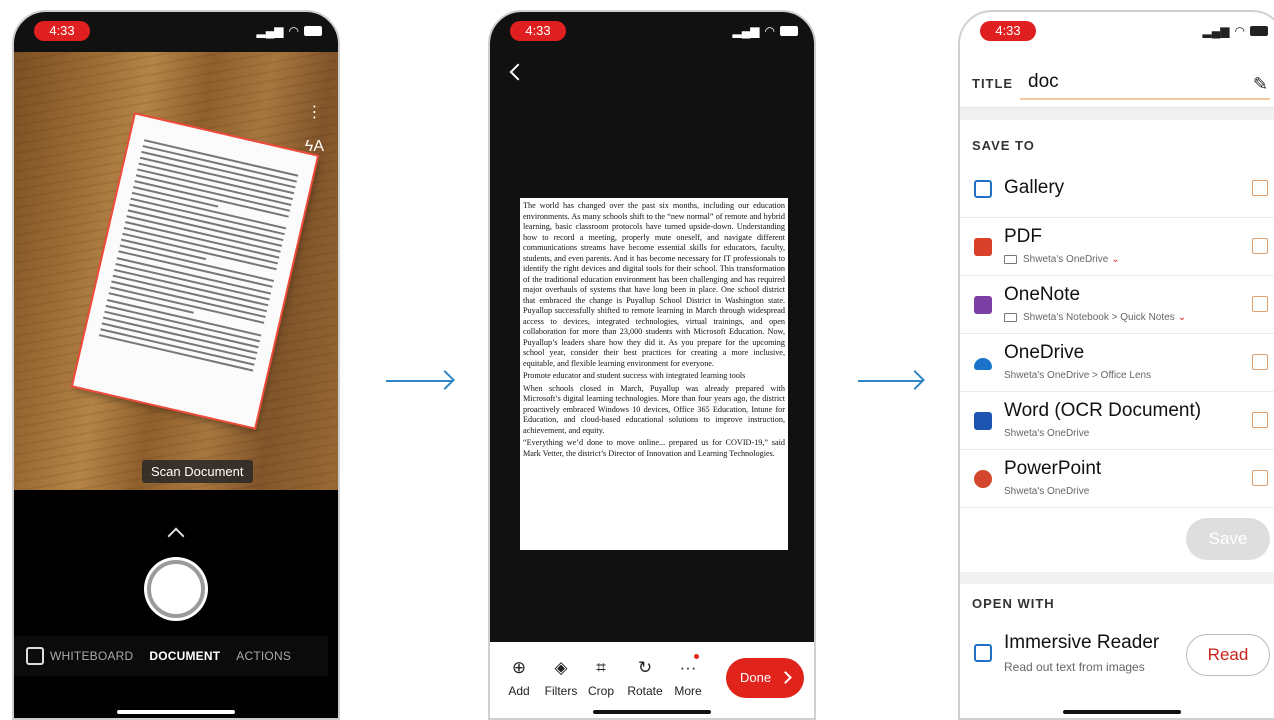  Describe the element at coordinates (765, 678) in the screenshot. I see `done-button: Done` at that location.